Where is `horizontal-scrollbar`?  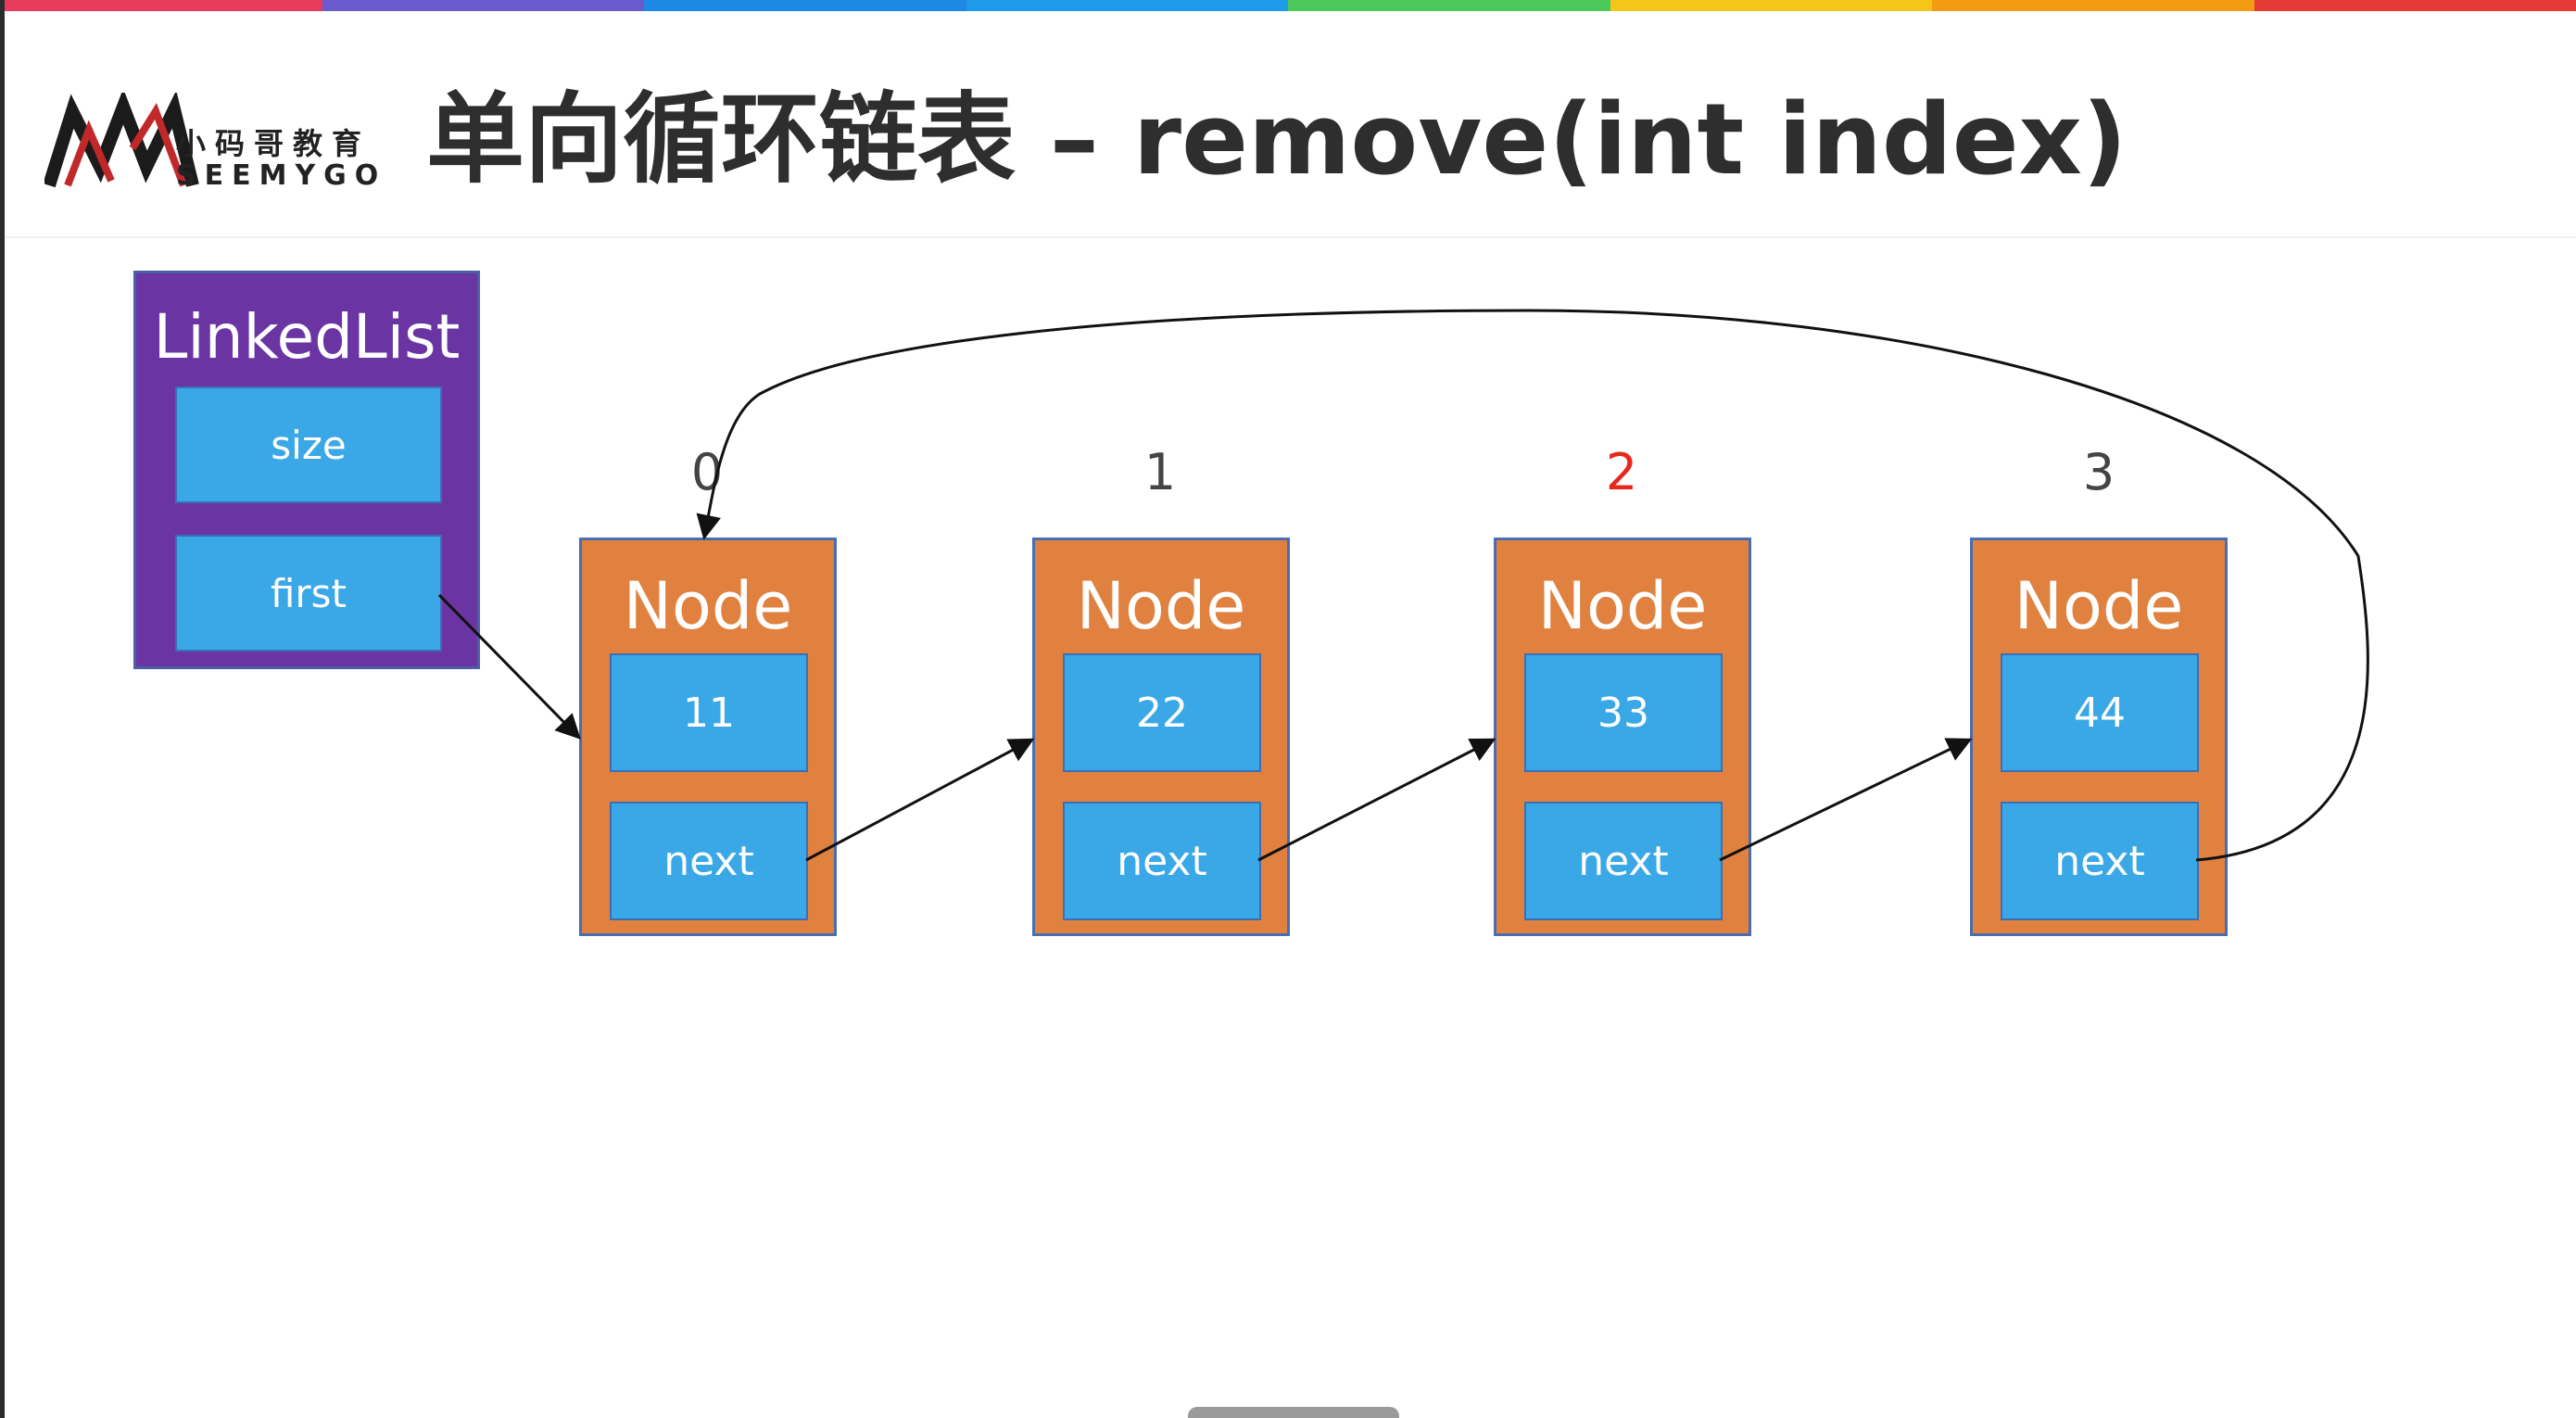
horizontal-scrollbar is located at coordinates (1293, 1413).